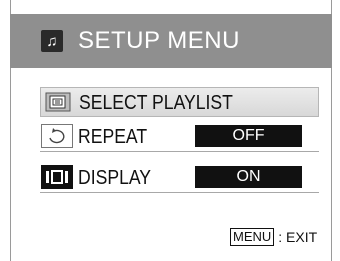 This screenshot has width=340, height=261. Describe the element at coordinates (57, 136) in the screenshot. I see `repeat-icon` at that location.